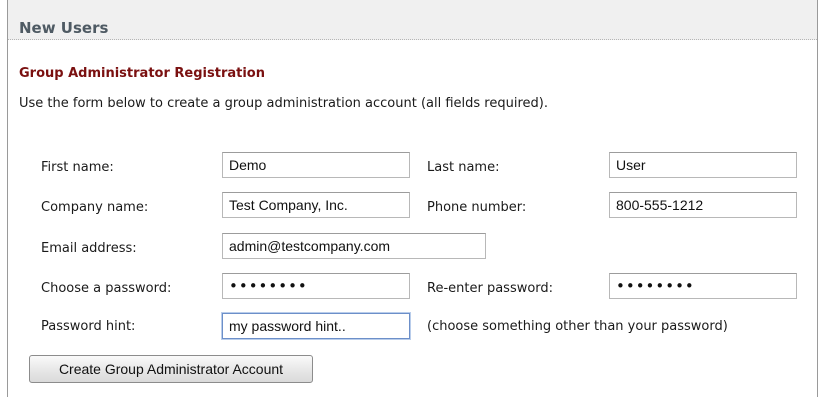 This screenshot has height=397, width=819. Describe the element at coordinates (316, 205) in the screenshot. I see `company-name-field` at that location.